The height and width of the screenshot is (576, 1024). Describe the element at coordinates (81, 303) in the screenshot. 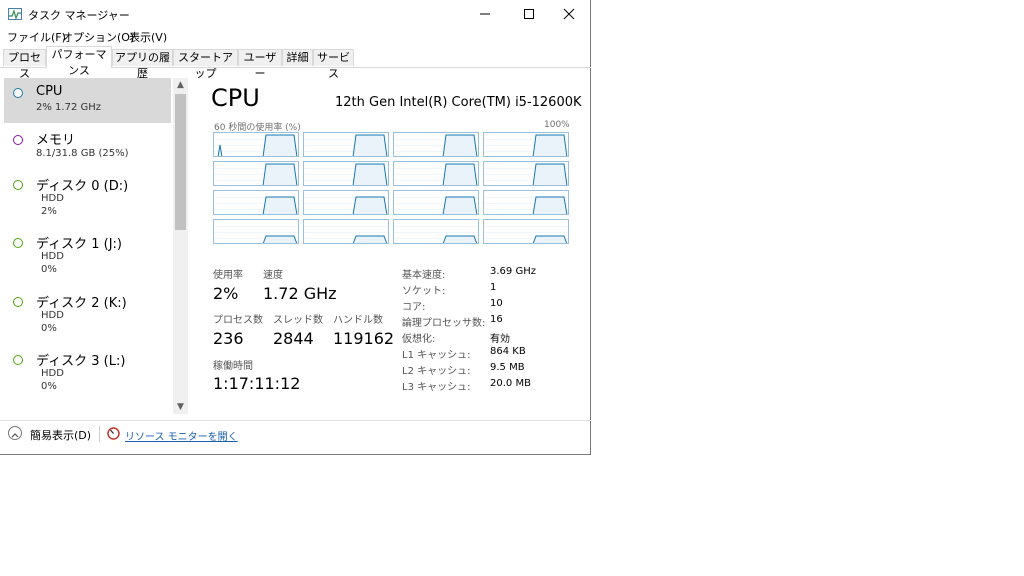

I see `sidebar-item-name: ディスク 2 (K:)` at that location.